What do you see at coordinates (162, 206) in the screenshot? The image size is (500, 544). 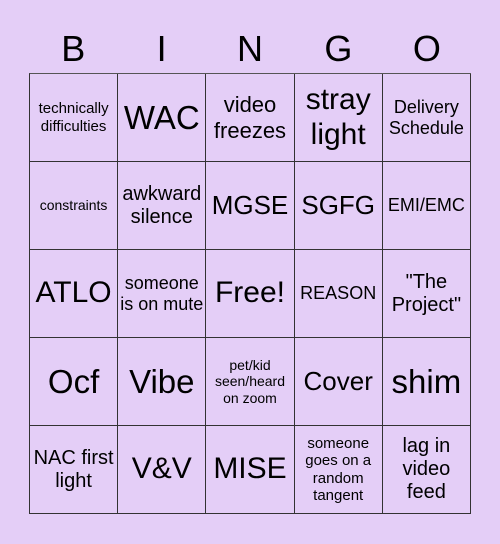 I see `bingo-cell: awkward silence` at bounding box center [162, 206].